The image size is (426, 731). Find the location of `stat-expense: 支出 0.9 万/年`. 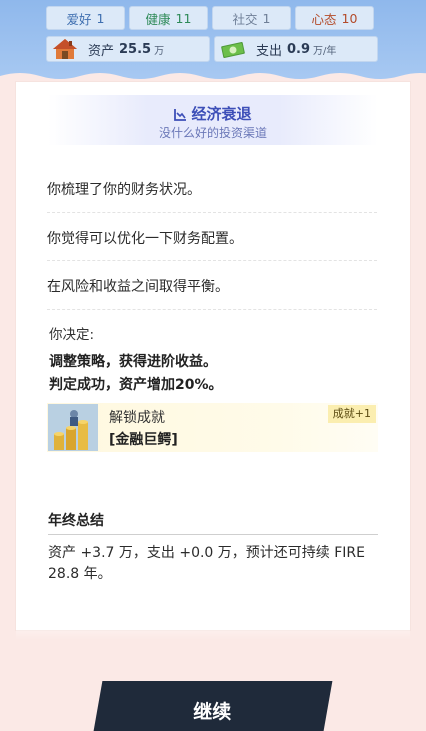

stat-expense: 支出 0.9 万/年 is located at coordinates (296, 49).